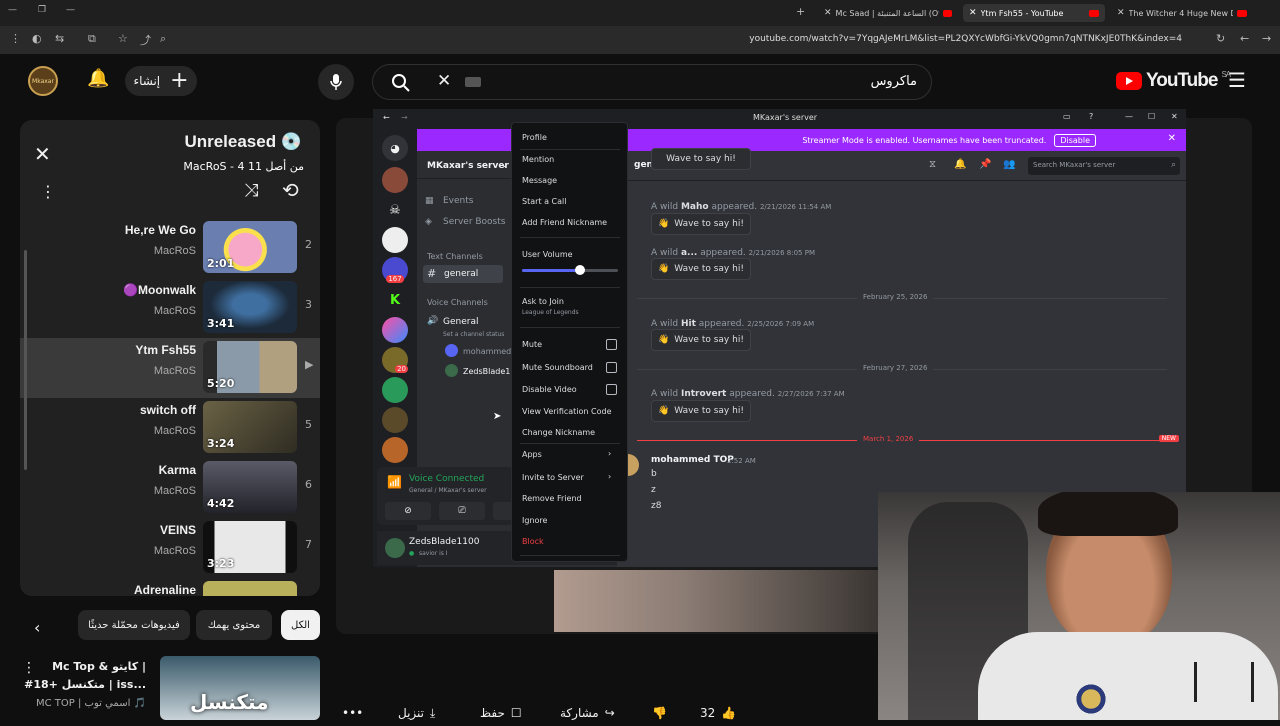 The image size is (1280, 726). I want to click on menu-disable-video: Disable Video, so click(549, 389).